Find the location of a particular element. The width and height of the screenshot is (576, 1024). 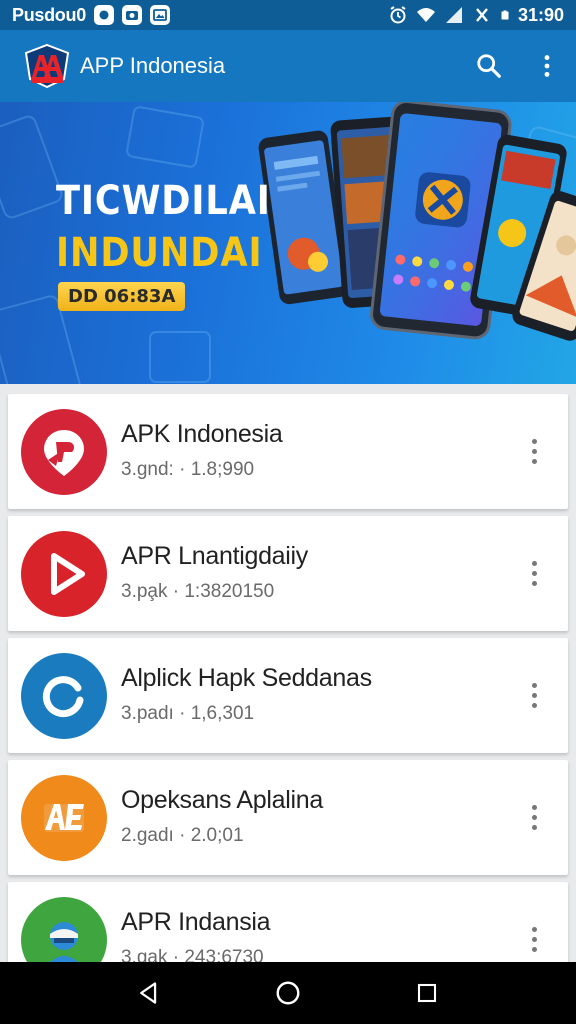

banner-headline: TICWDILAI is located at coordinates (163, 201).